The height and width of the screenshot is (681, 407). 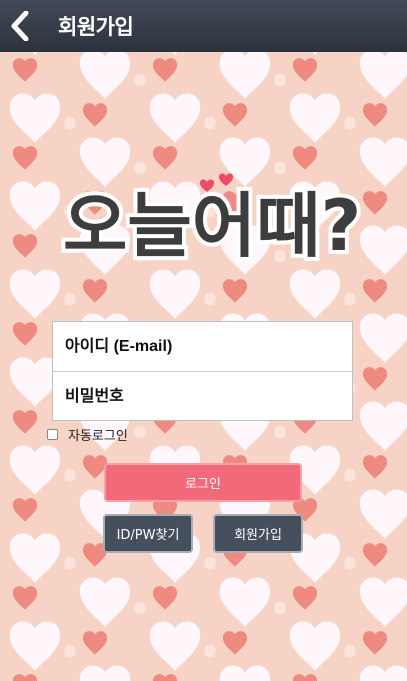 What do you see at coordinates (98, 436) in the screenshot?
I see `auto-login-label: 자동로그인` at bounding box center [98, 436].